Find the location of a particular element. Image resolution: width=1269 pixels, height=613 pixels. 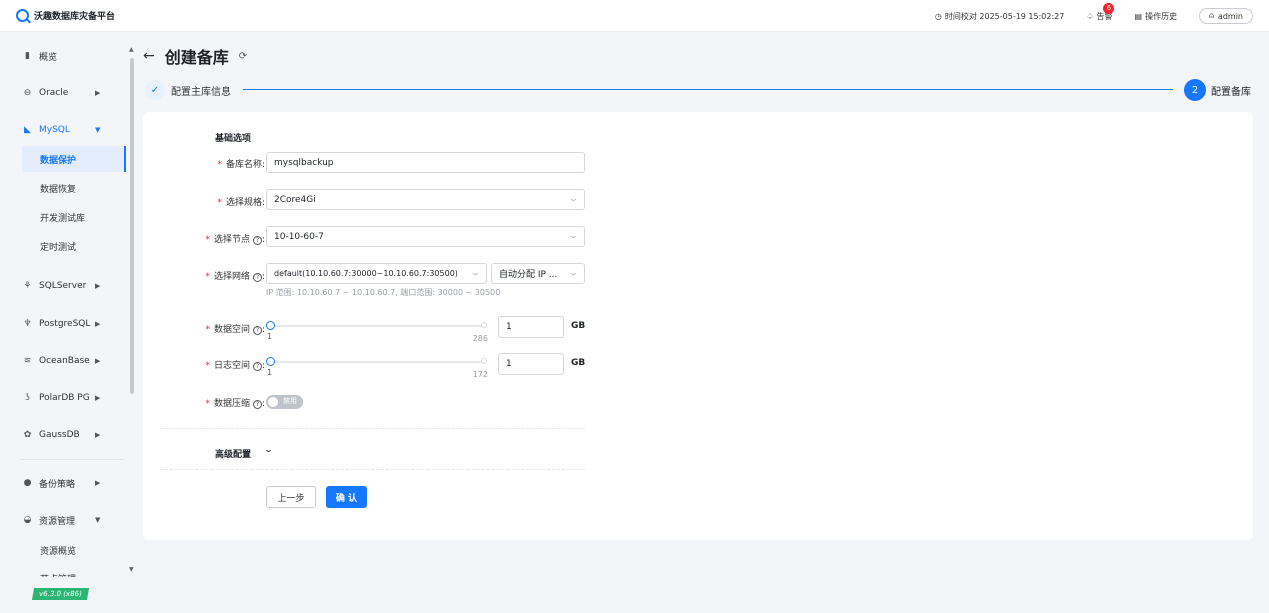

sidebar-item-overview: ▮ 概览 is located at coordinates (63, 56).